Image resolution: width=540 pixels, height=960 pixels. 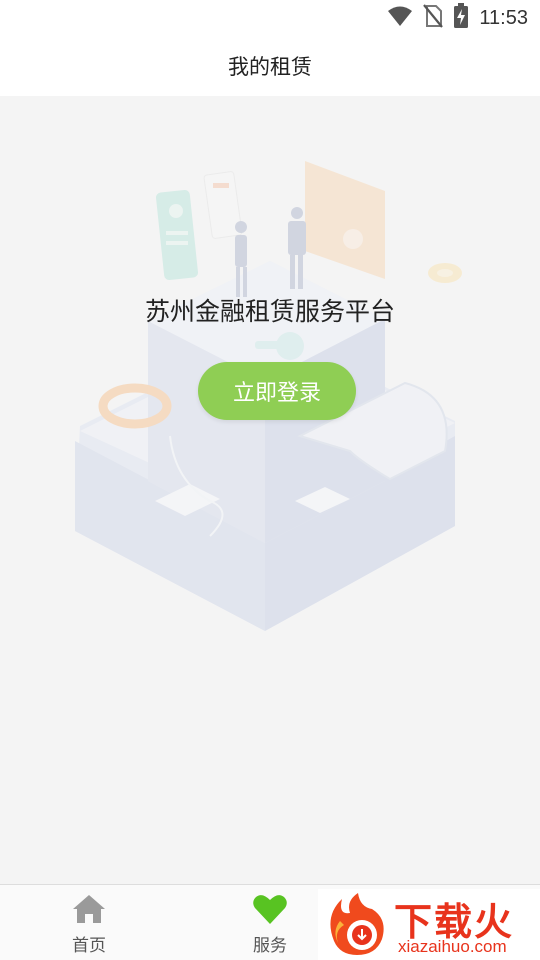 What do you see at coordinates (400, 18) in the screenshot?
I see `wifi-icon` at bounding box center [400, 18].